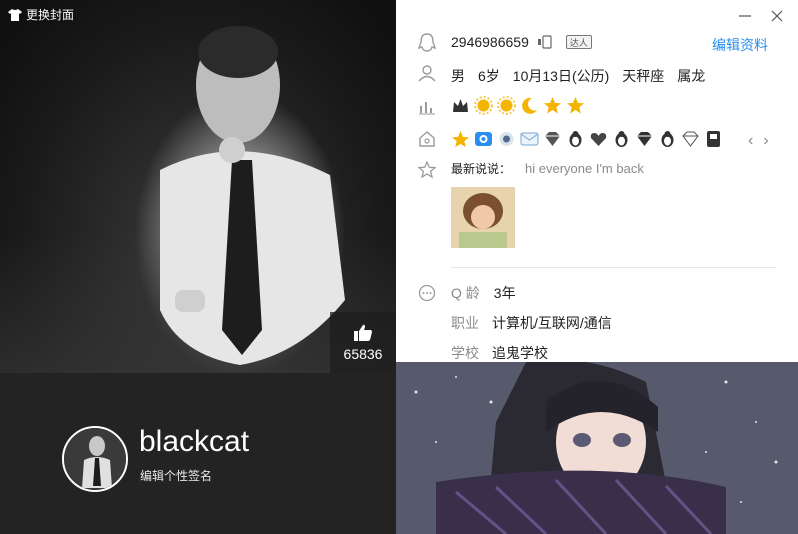 This screenshot has width=798, height=534. I want to click on close-icon, so click(777, 16).